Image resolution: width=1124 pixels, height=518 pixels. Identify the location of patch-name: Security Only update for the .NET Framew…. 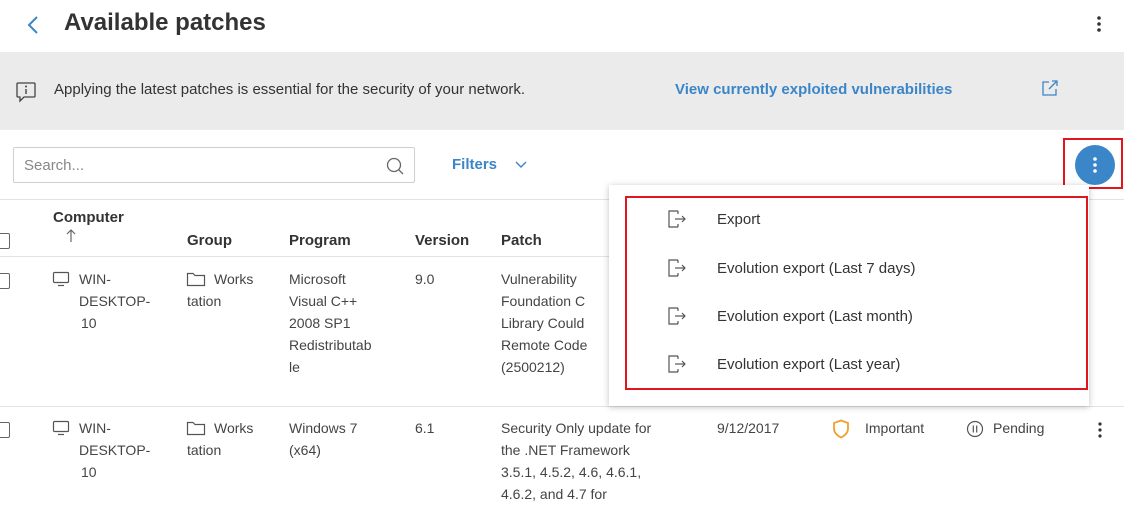
(576, 461).